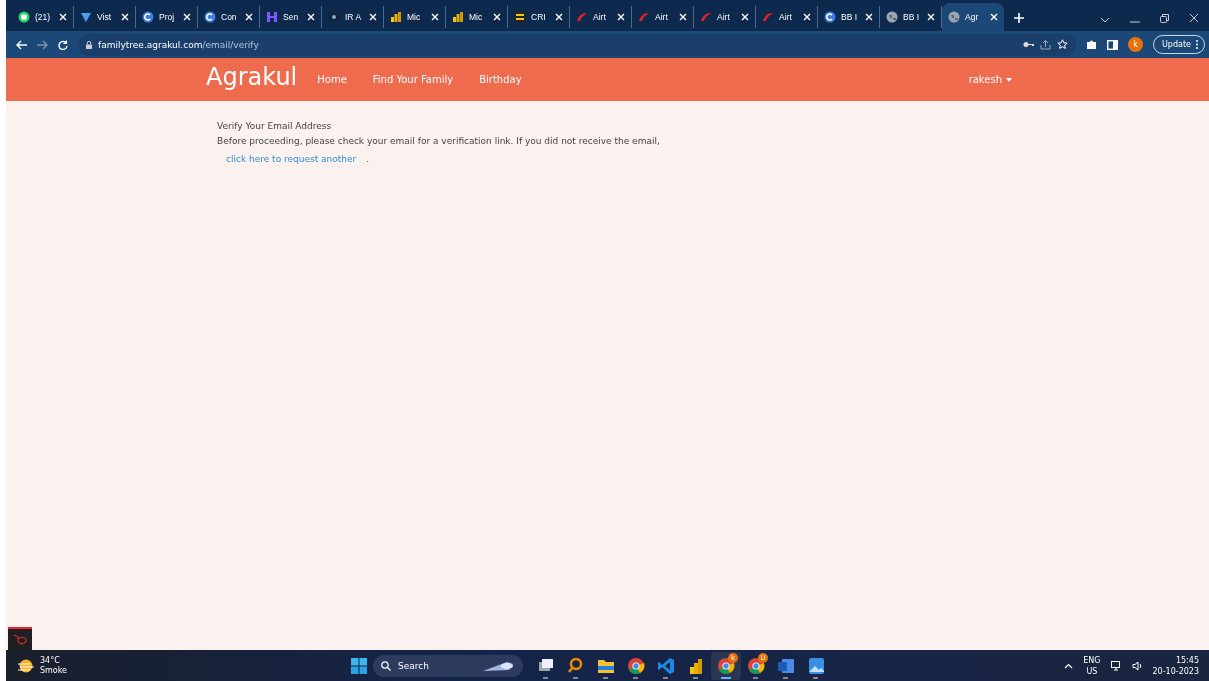  I want to click on browser-tab: Vist, so click(105, 17).